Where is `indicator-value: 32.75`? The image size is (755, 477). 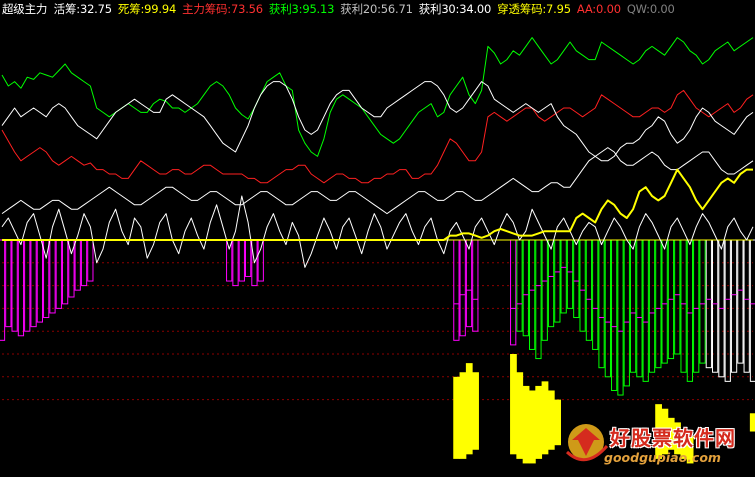 indicator-value: 32.75 is located at coordinates (95, 9).